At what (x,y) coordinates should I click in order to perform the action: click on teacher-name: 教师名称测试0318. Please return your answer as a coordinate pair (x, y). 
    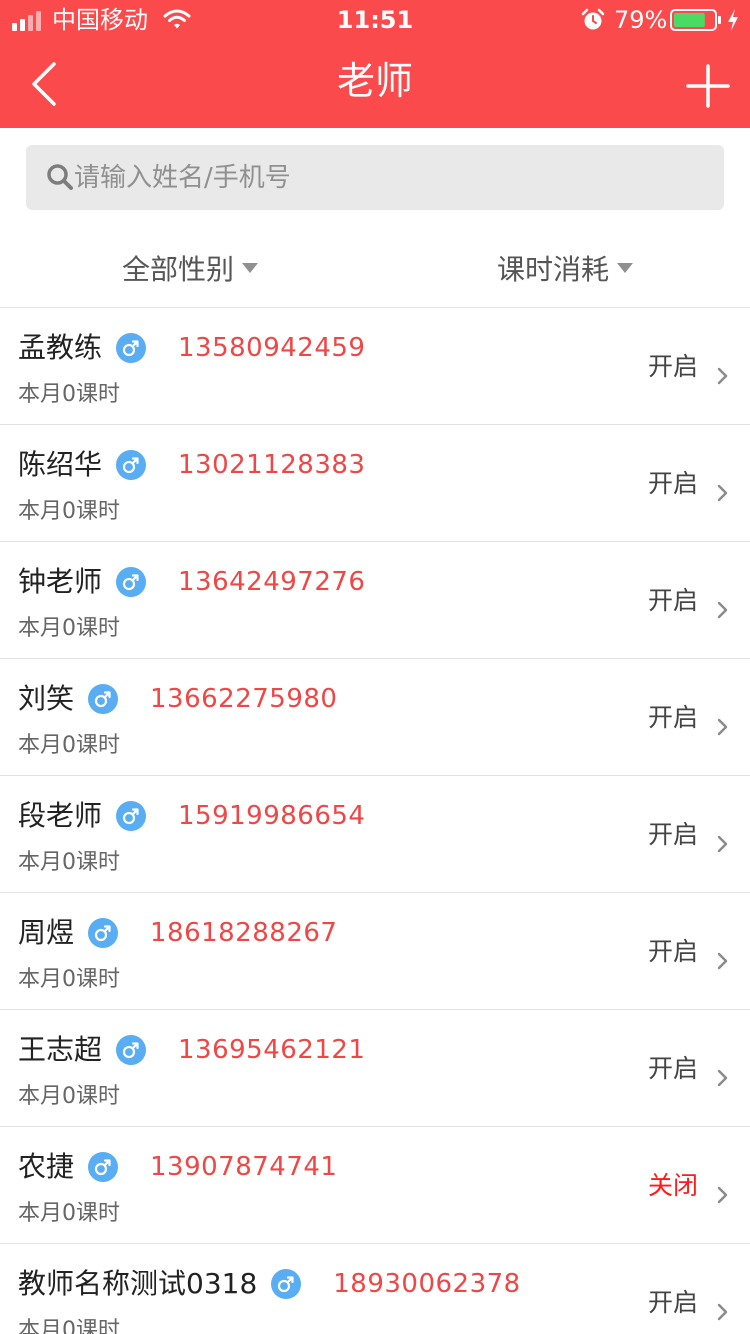
    Looking at the image, I should click on (138, 1283).